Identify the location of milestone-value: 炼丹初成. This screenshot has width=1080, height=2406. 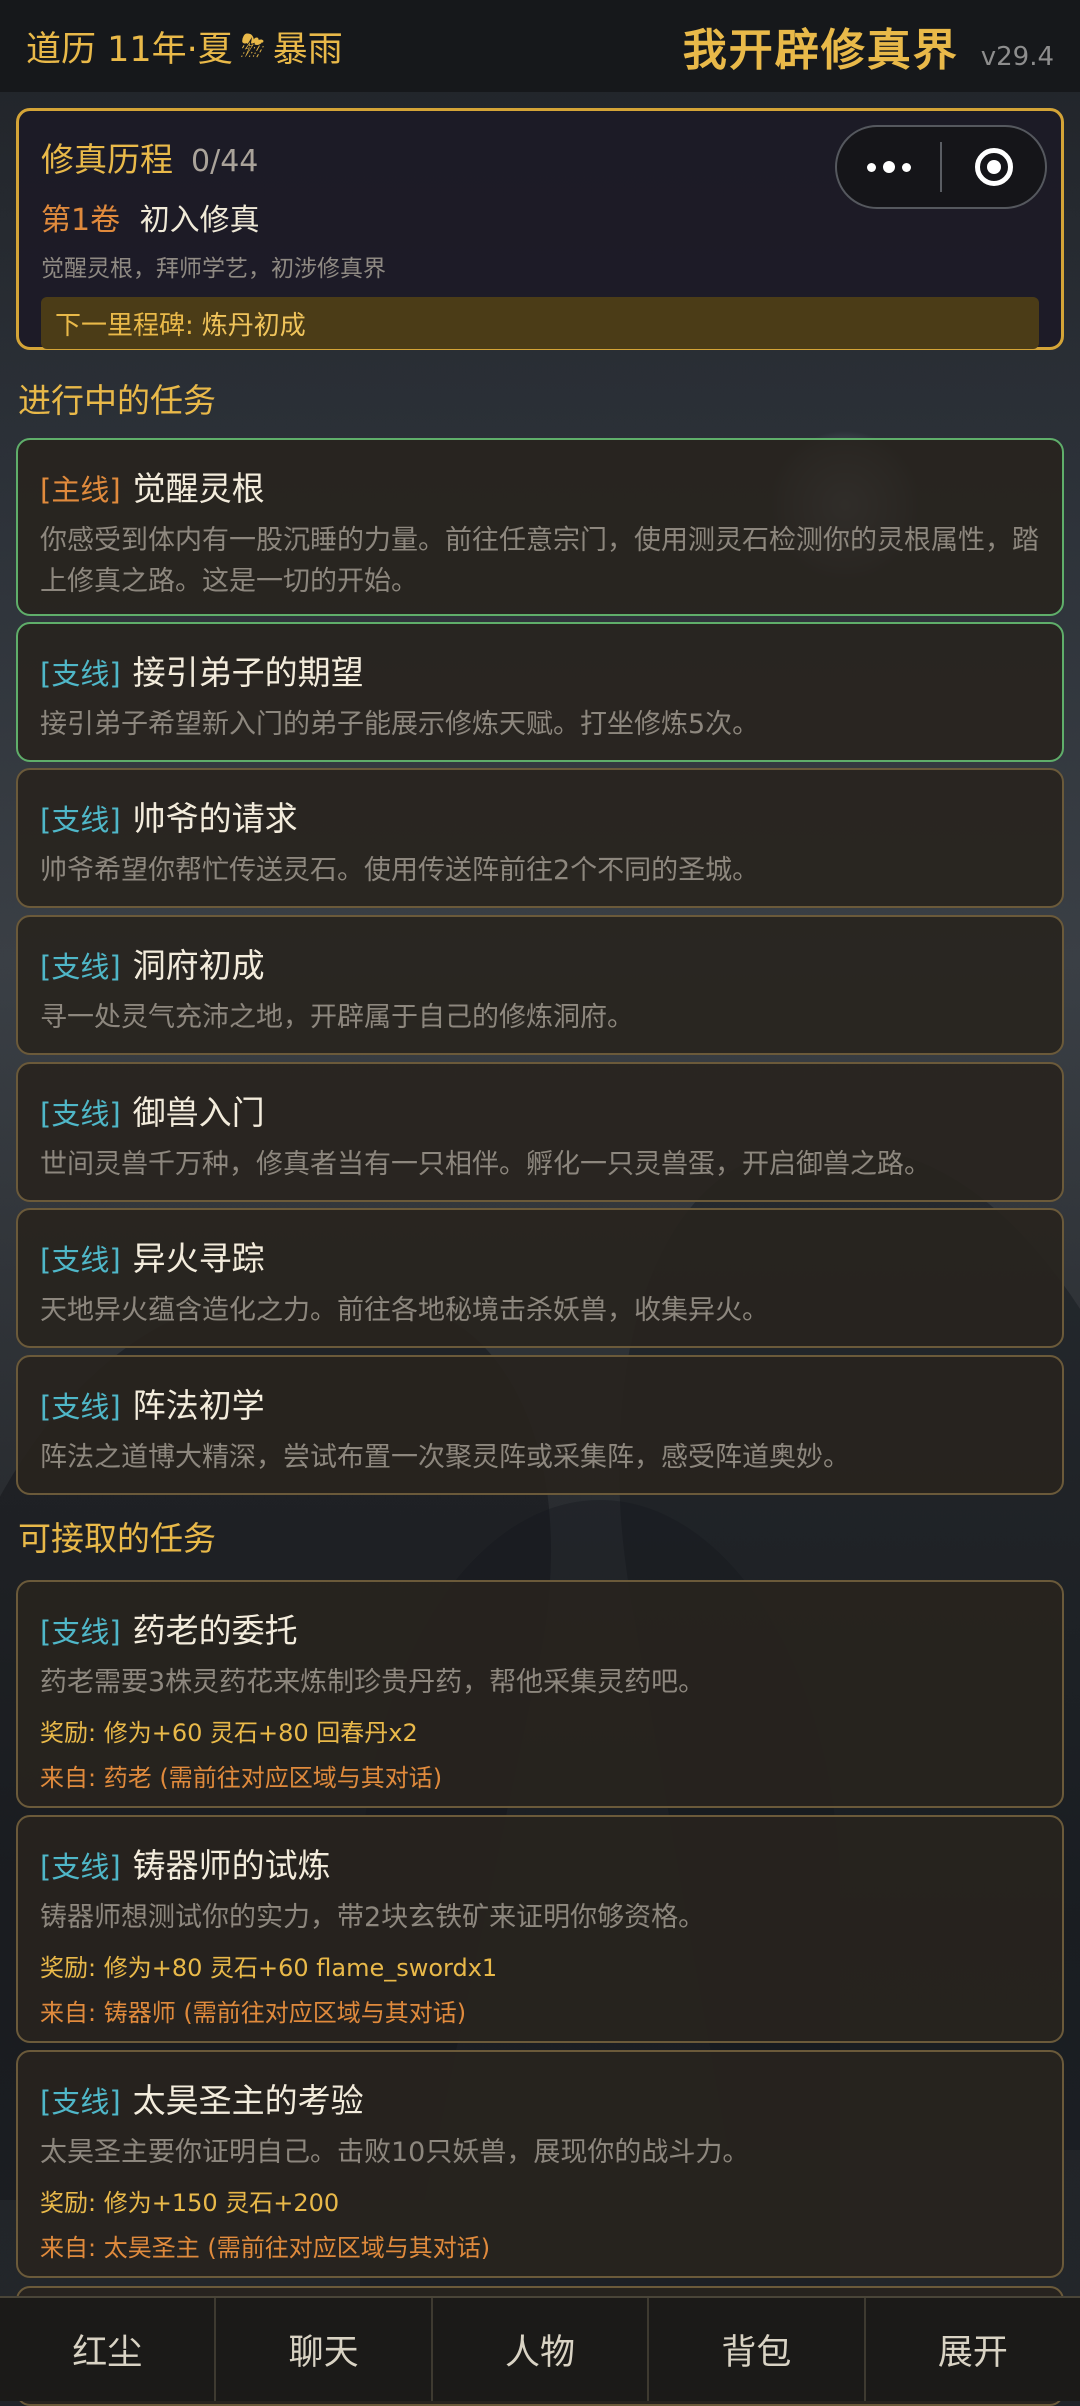
(253, 325).